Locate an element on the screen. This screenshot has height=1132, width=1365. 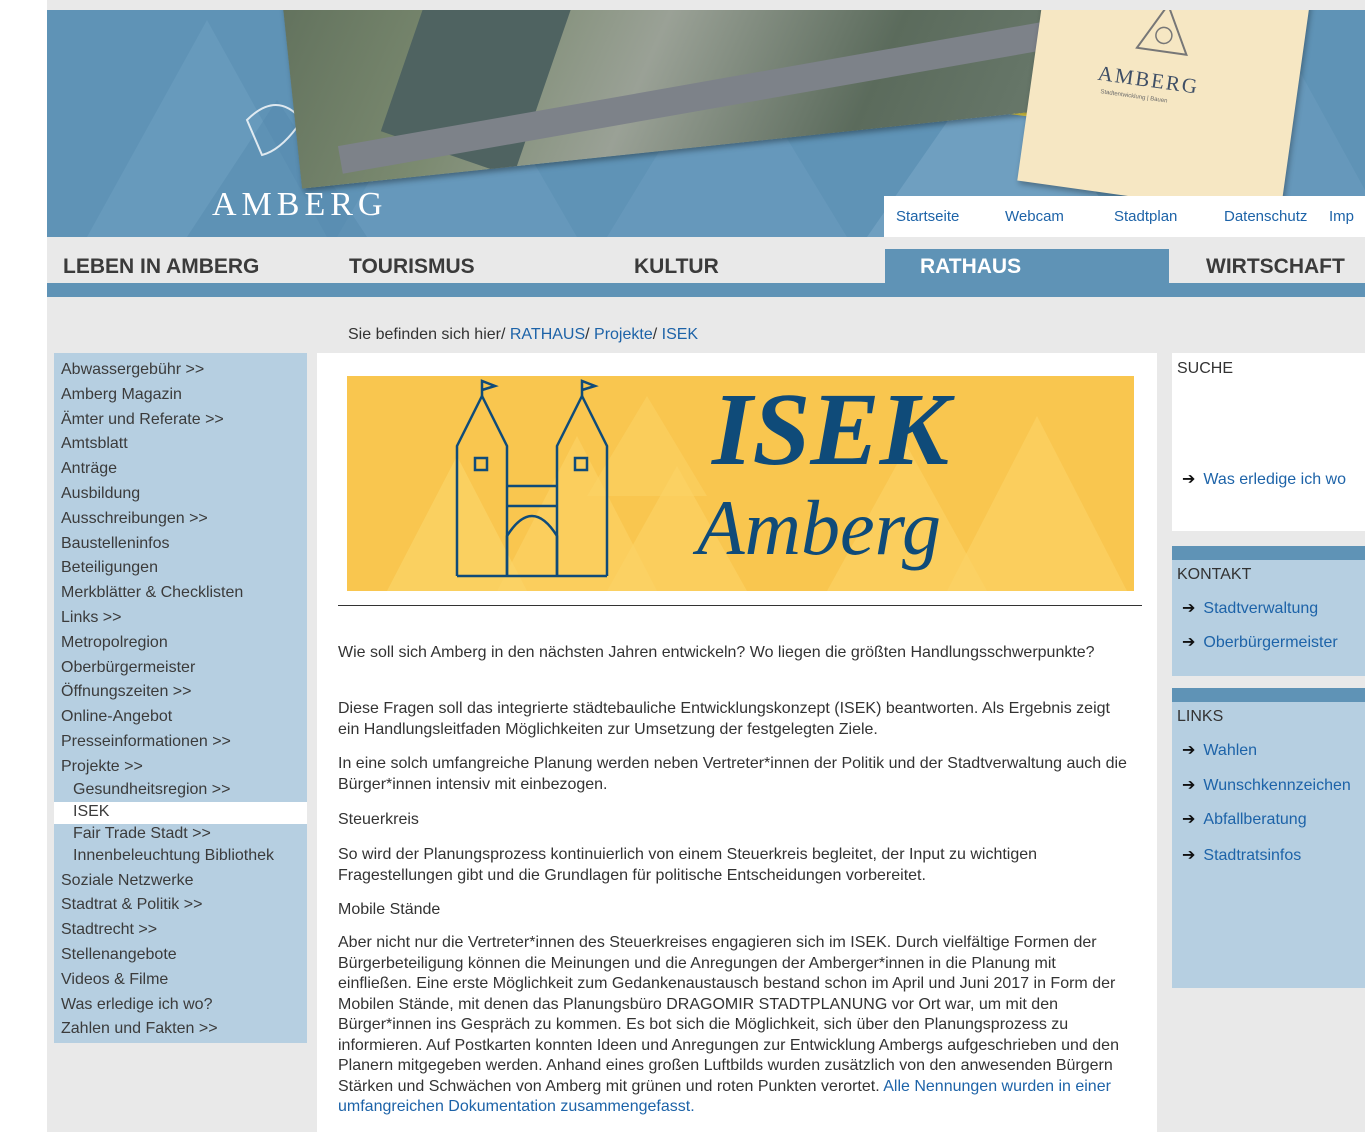
sidebar-item-links: Links >> is located at coordinates (91, 618).